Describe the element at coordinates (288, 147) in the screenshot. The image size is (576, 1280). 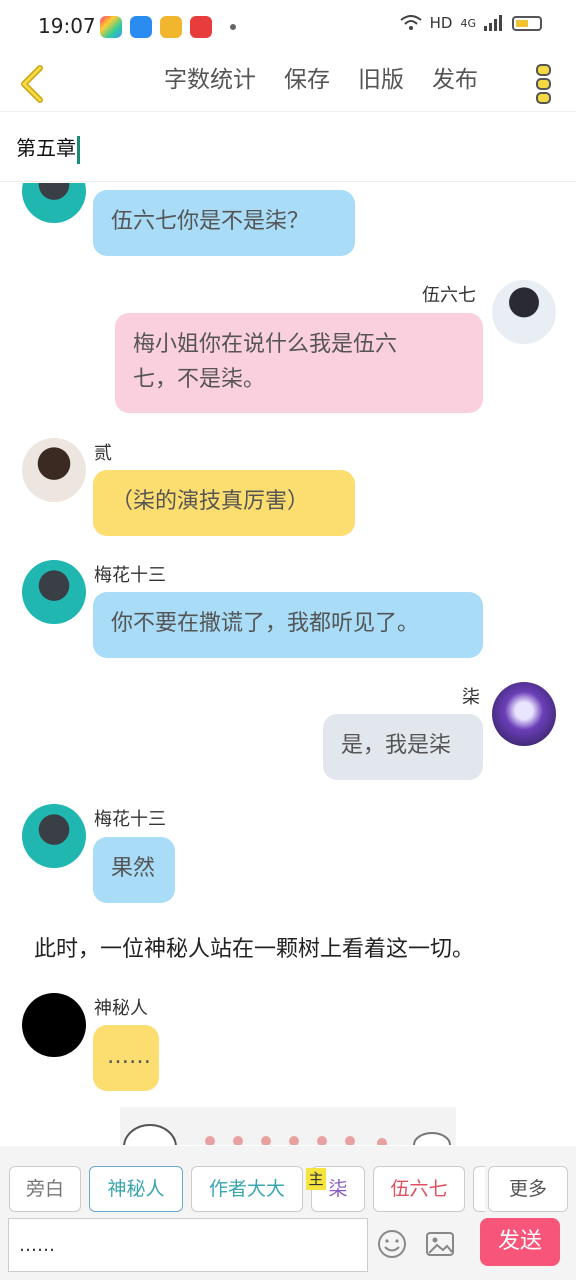
I see `chapter-title-field: 第五章` at that location.